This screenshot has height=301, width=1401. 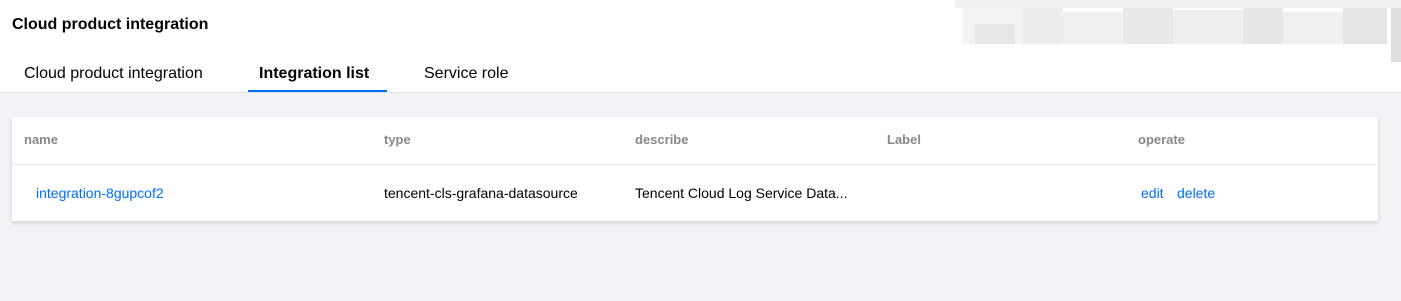 What do you see at coordinates (110, 24) in the screenshot?
I see `page-title: Cloud product integration` at bounding box center [110, 24].